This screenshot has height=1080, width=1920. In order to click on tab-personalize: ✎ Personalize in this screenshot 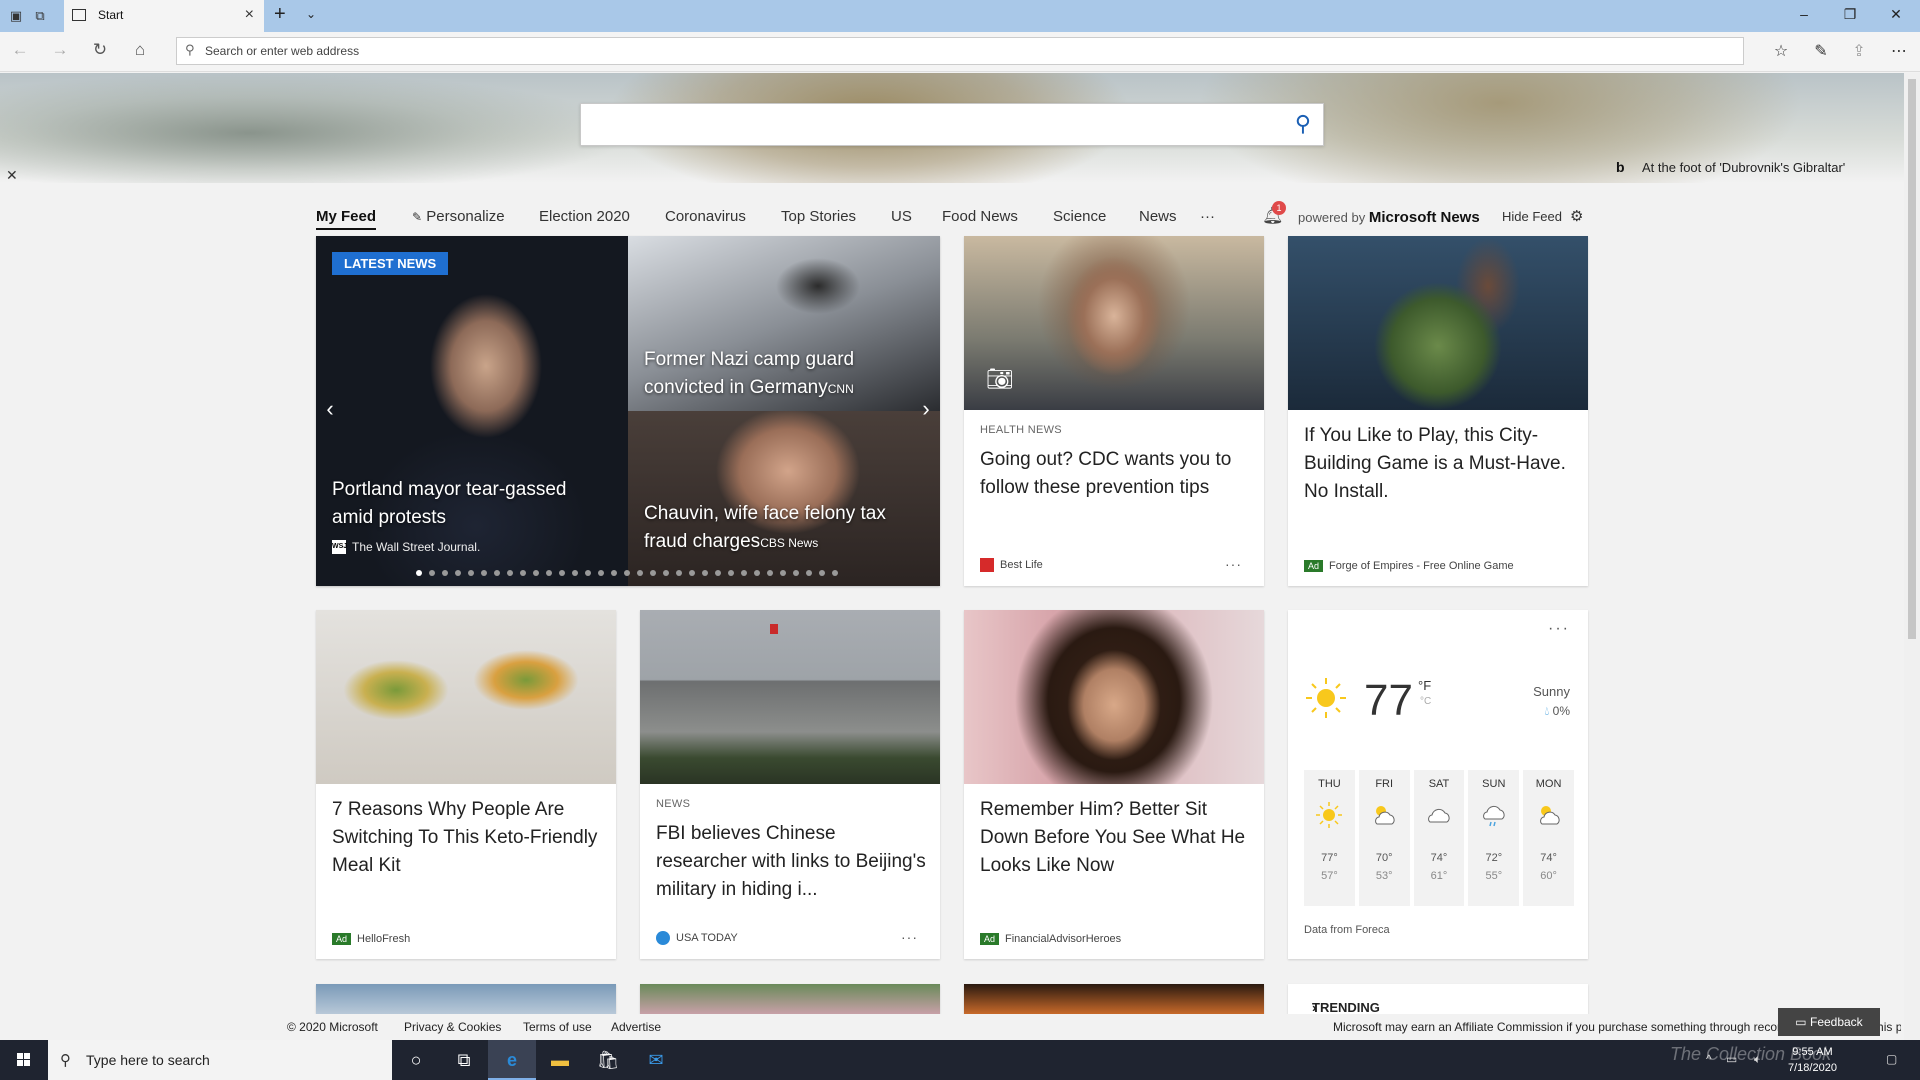, I will do `click(458, 216)`.